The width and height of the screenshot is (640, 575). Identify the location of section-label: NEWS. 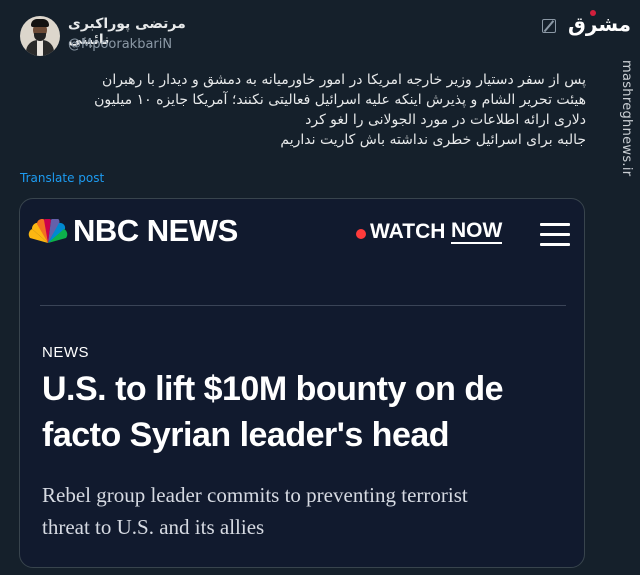
(65, 352).